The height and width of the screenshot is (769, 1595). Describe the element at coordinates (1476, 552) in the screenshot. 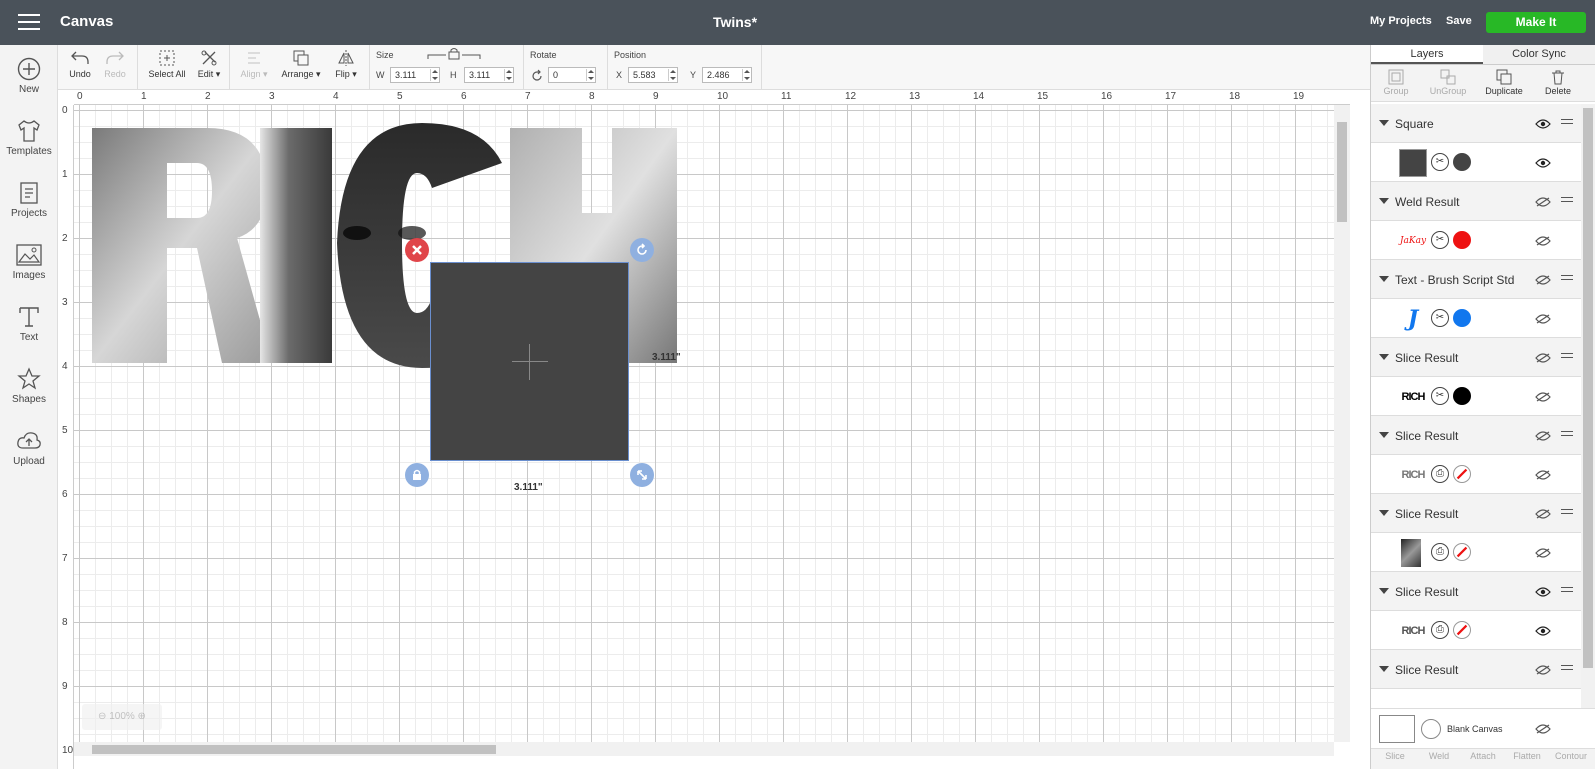

I see `layer-item-slice-result: ⎙` at that location.